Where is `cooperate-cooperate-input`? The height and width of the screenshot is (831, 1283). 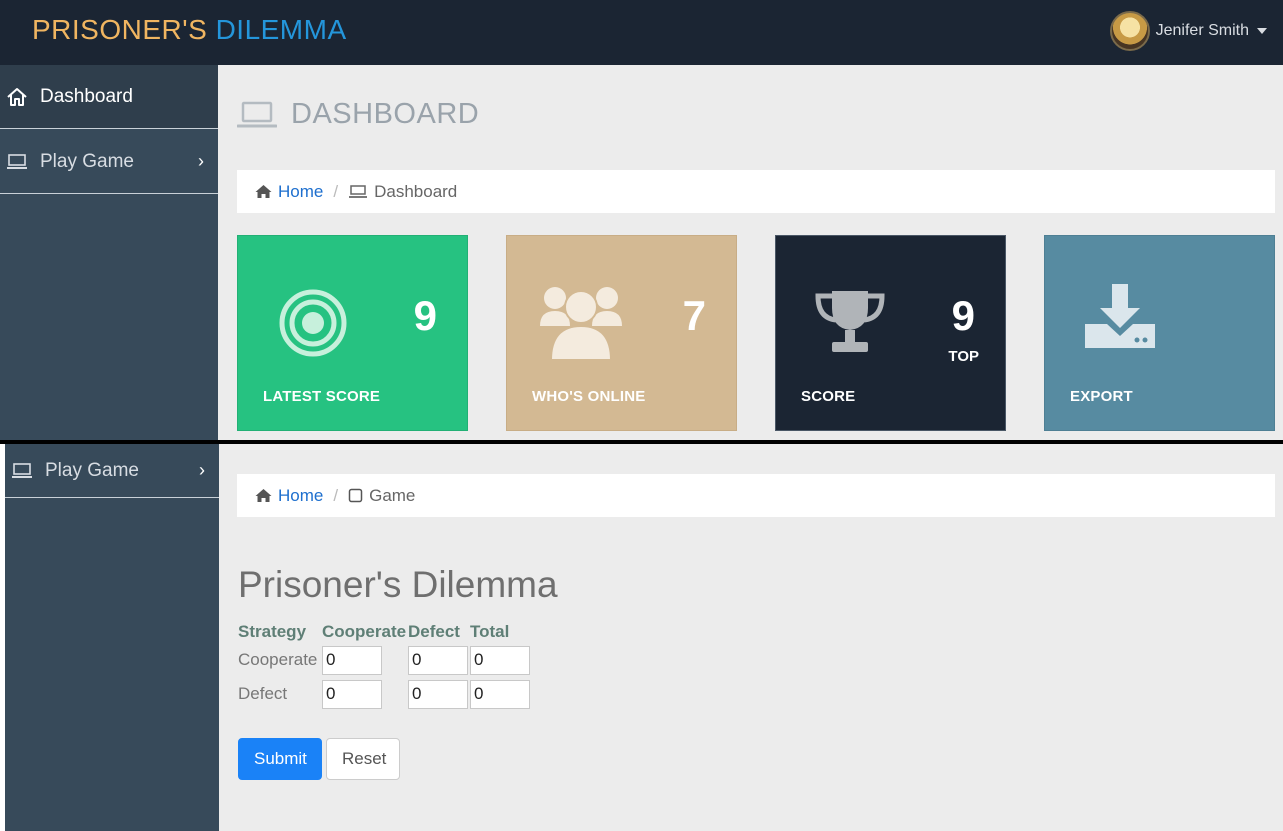
cooperate-cooperate-input is located at coordinates (352, 660).